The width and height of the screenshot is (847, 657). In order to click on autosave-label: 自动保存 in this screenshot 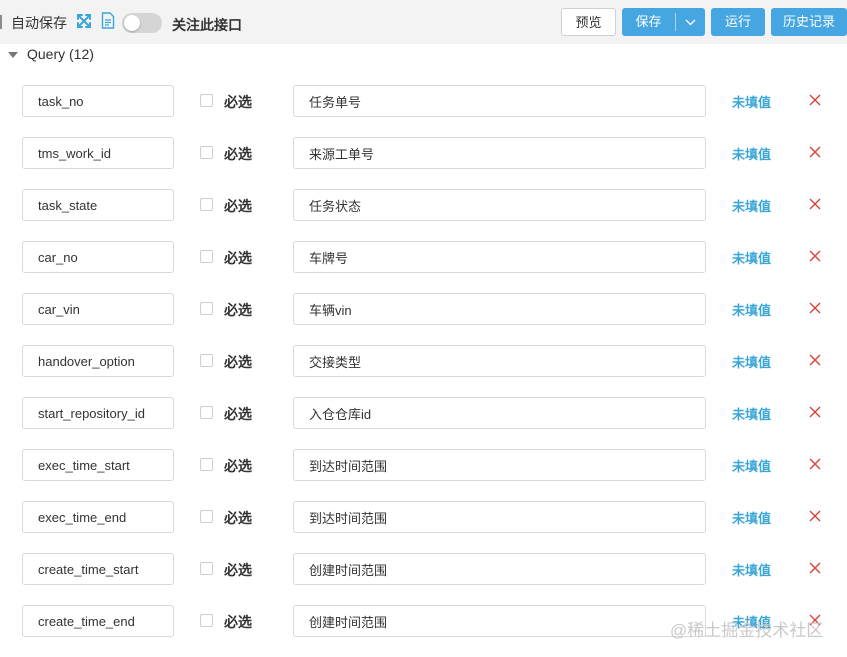, I will do `click(39, 23)`.